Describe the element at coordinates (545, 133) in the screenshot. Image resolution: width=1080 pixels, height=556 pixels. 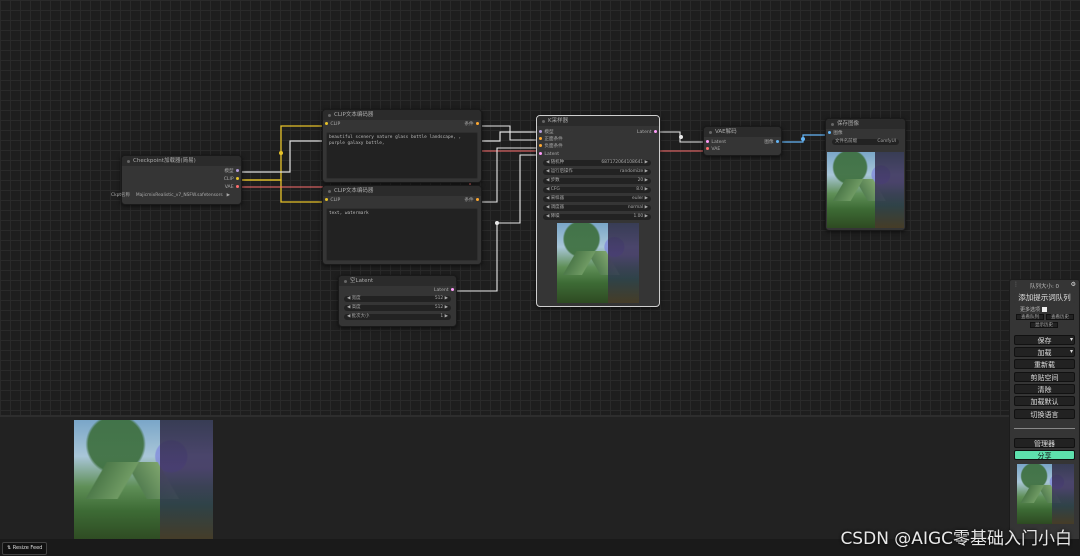
I see `input-model: 模型` at that location.